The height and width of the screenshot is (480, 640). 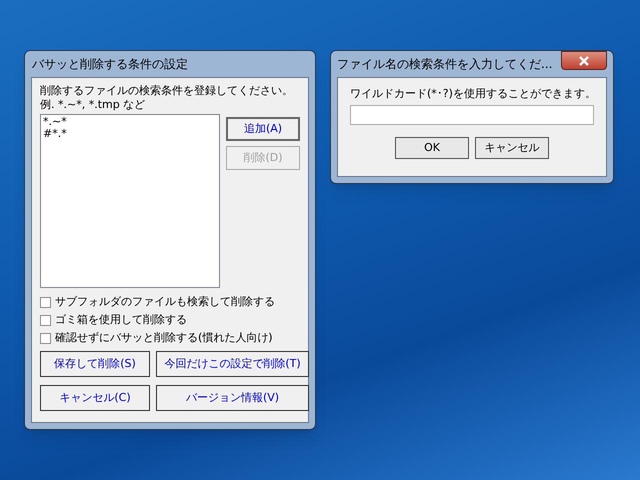 I want to click on close-icon, so click(x=584, y=61).